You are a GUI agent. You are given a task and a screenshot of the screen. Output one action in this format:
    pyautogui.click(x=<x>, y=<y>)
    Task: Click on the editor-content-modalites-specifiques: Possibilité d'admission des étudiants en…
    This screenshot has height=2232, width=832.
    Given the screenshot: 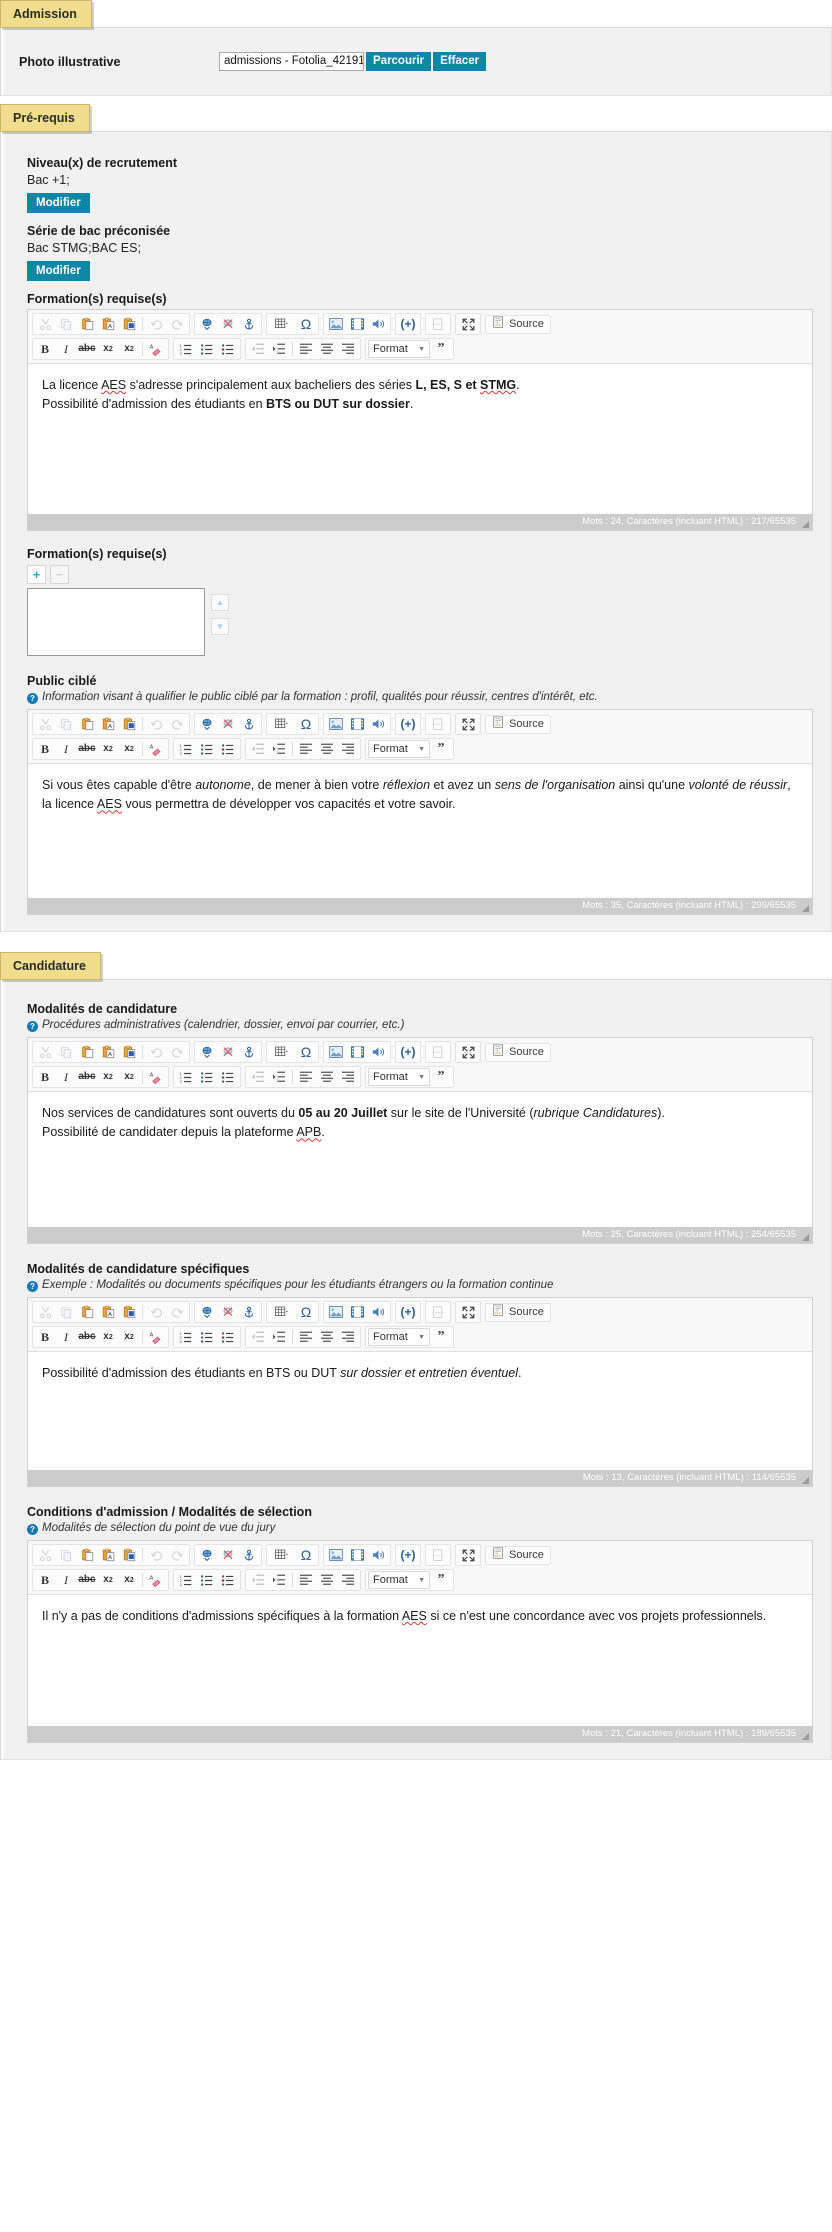 What is the action you would take?
    pyautogui.click(x=420, y=1411)
    